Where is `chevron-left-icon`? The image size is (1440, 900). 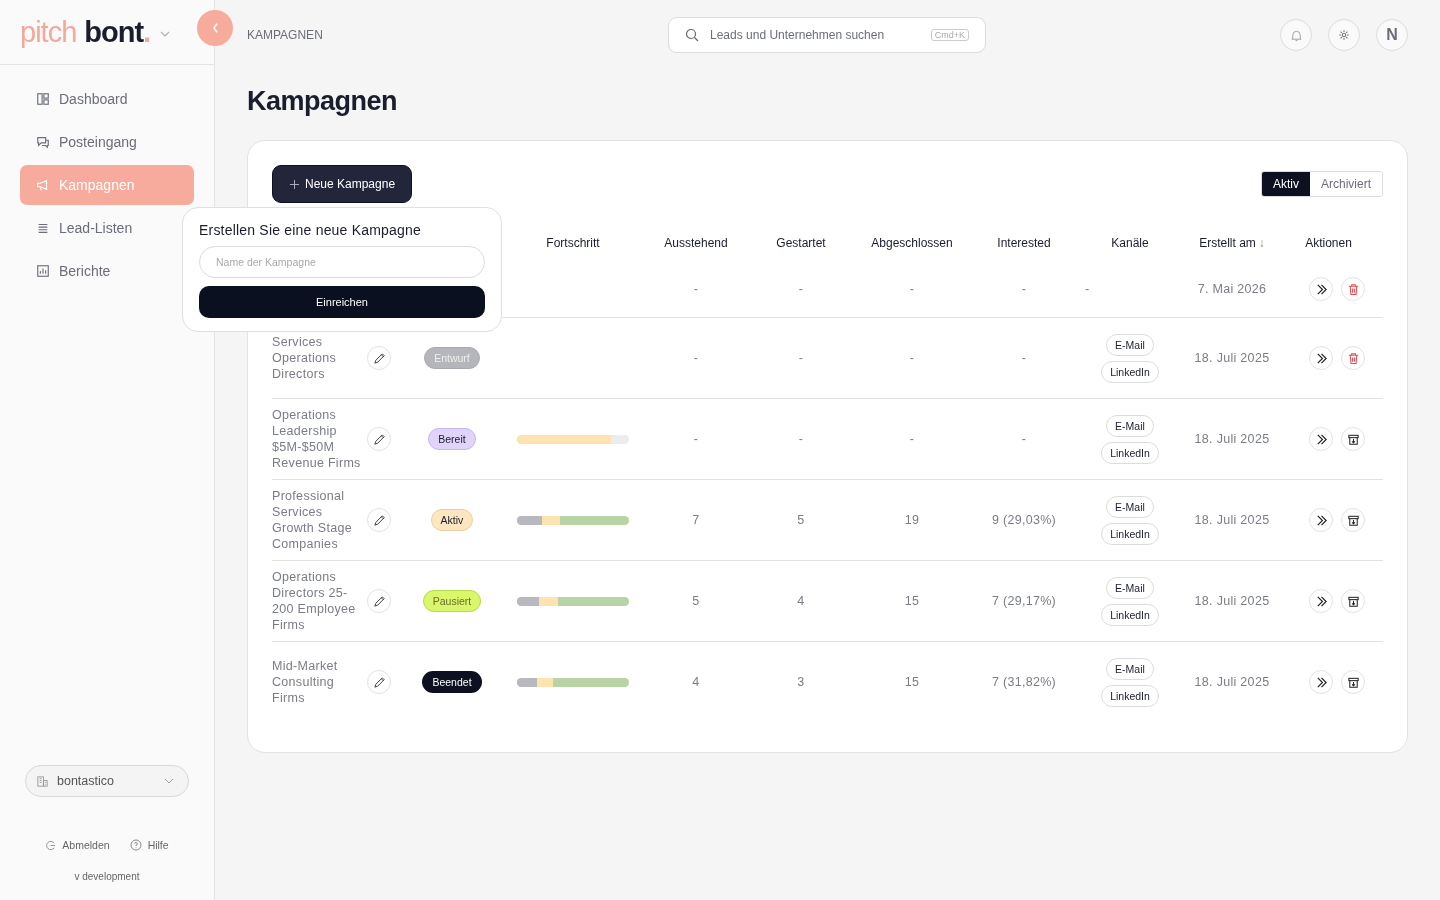
chevron-left-icon is located at coordinates (215, 28).